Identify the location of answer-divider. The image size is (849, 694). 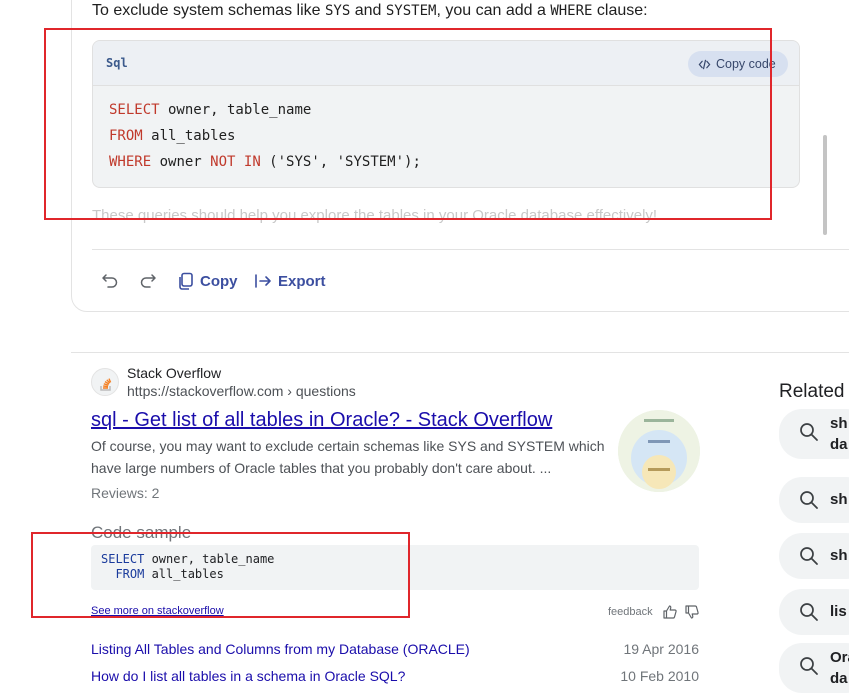
(470, 249).